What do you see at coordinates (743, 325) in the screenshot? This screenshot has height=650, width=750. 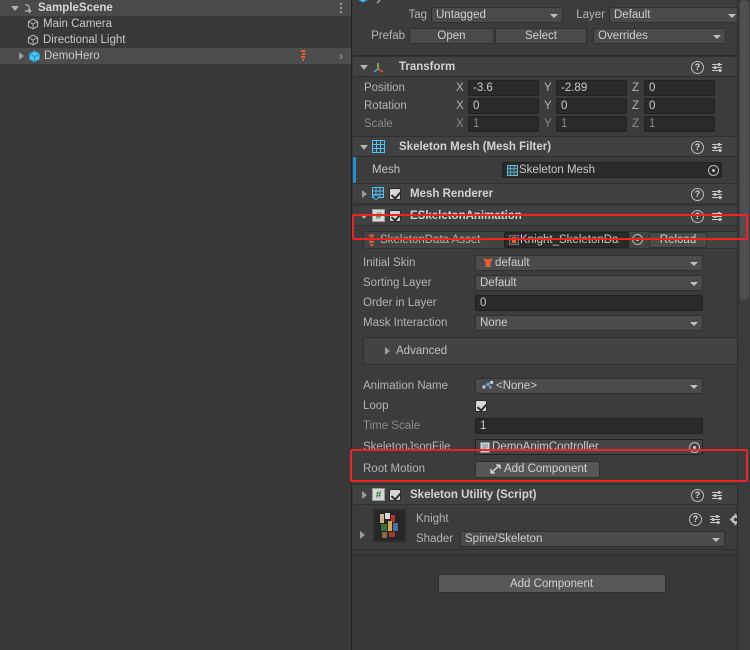 I see `inspector-scrollbar-track` at bounding box center [743, 325].